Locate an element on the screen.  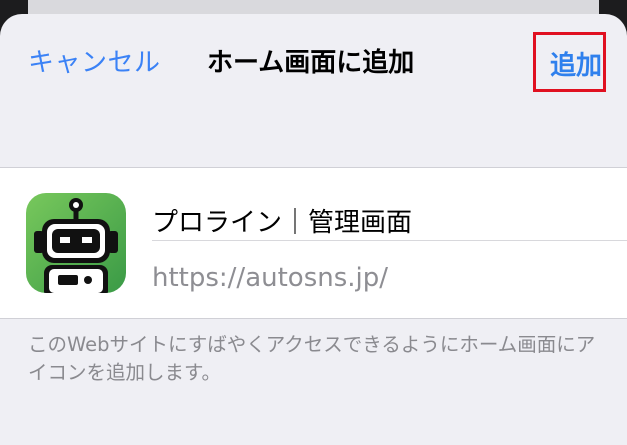
sheet-title: ホーム画面に追加 is located at coordinates (311, 63).